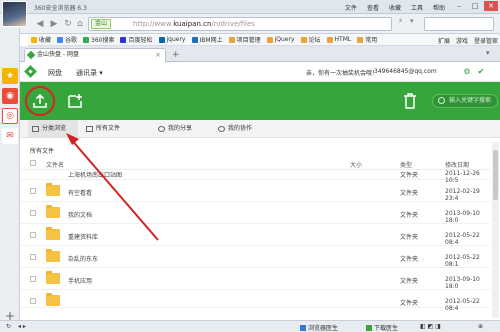 The height and width of the screenshot is (332, 500). Describe the element at coordinates (255, 279) in the screenshot. I see `table-row: 手机应用 文件夹 2013-09-10 18:0` at that location.